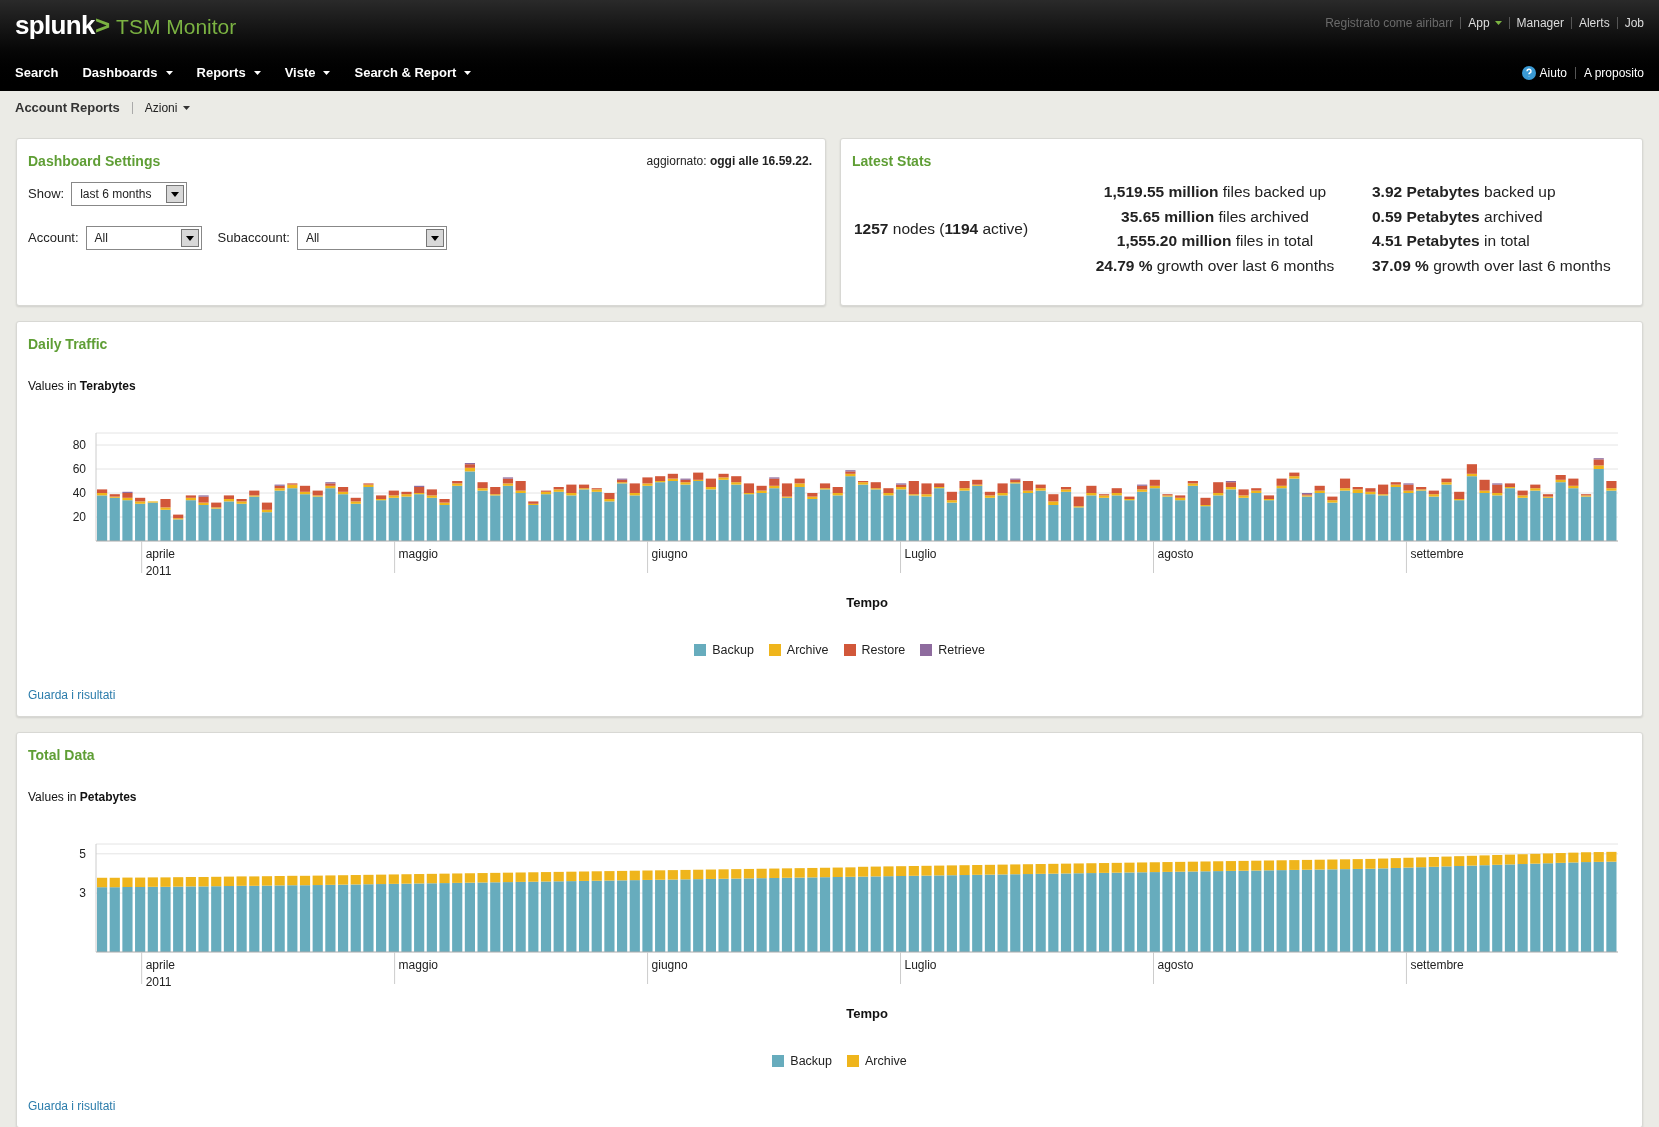 This screenshot has height=1127, width=1659. What do you see at coordinates (79, 493) in the screenshot?
I see `y-tick-label: 40` at bounding box center [79, 493].